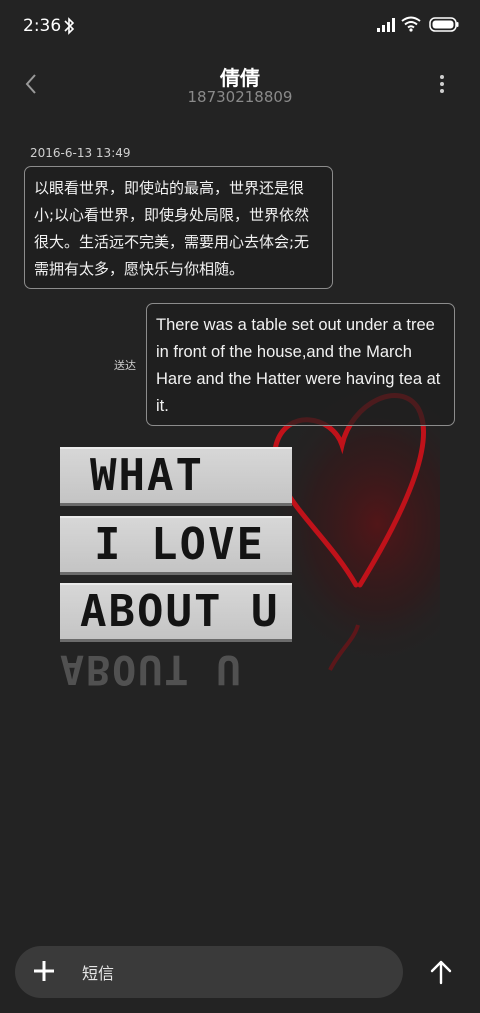 The image size is (480, 1013). I want to click on lightbox-line-1: WHAT, so click(176, 476).